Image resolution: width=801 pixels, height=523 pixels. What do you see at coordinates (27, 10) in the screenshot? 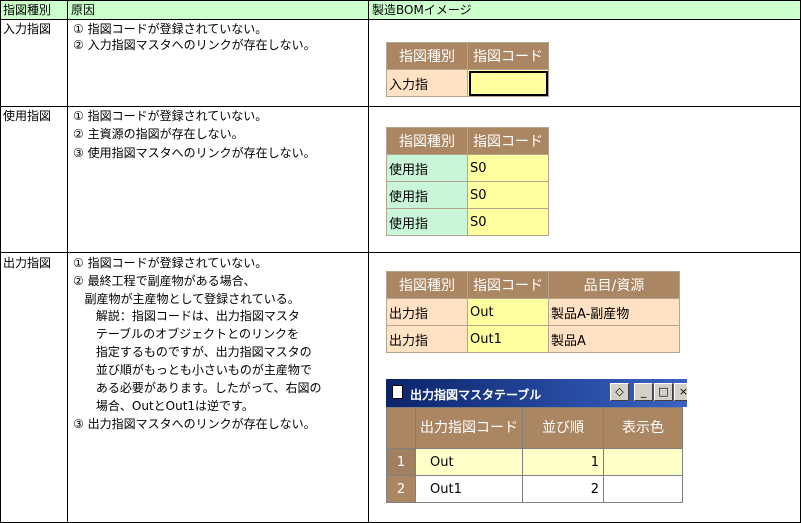
I see `header-type: 指図種別` at bounding box center [27, 10].